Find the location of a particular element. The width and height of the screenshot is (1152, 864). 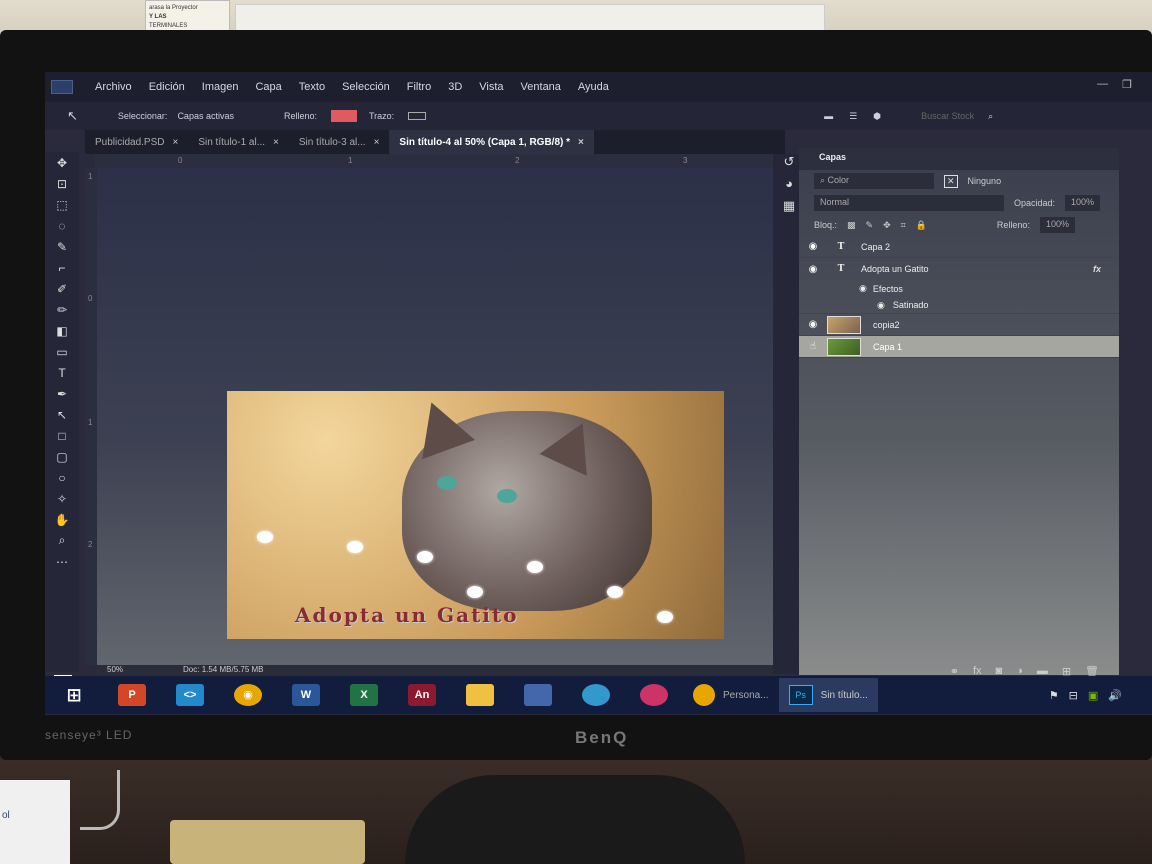

menu-vista: Vista is located at coordinates (491, 87).